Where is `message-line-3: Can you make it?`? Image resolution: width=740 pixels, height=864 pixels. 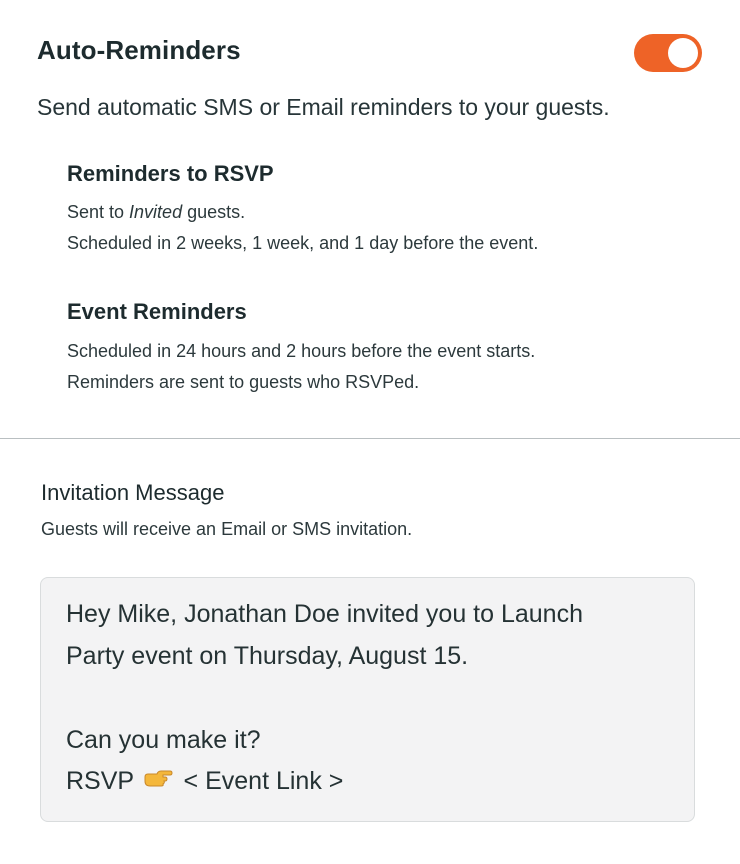 message-line-3: Can you make it? is located at coordinates (163, 740).